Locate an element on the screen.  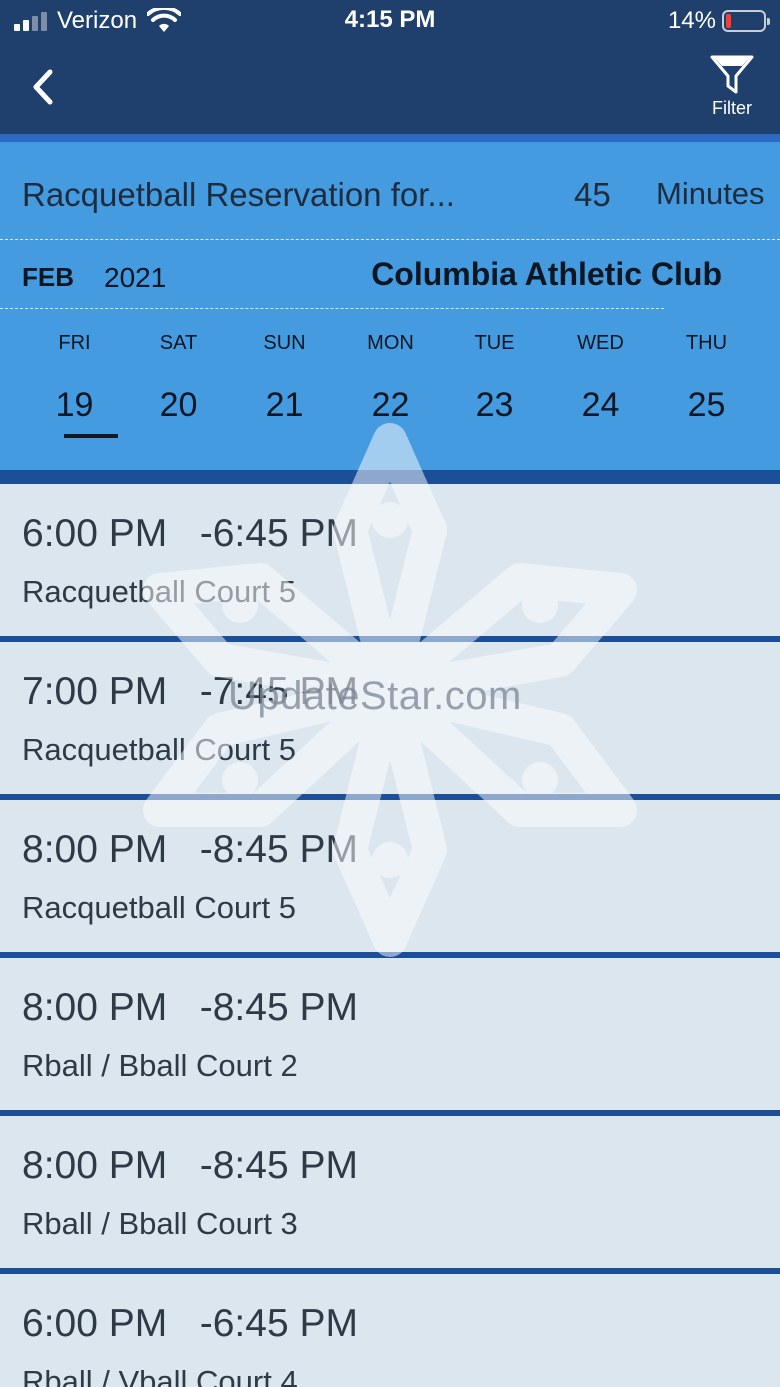
slot-court-name: Rball / Bball Court 2 is located at coordinates (160, 1065).